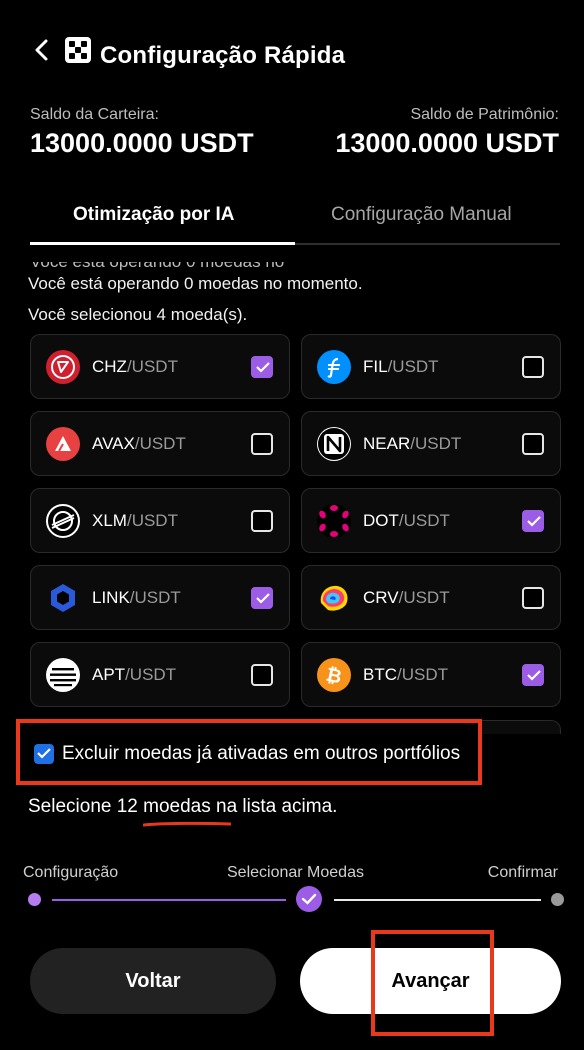 Image resolution: width=584 pixels, height=1050 pixels. I want to click on step-label-select-coins: Selecionar Moedas, so click(295, 872).